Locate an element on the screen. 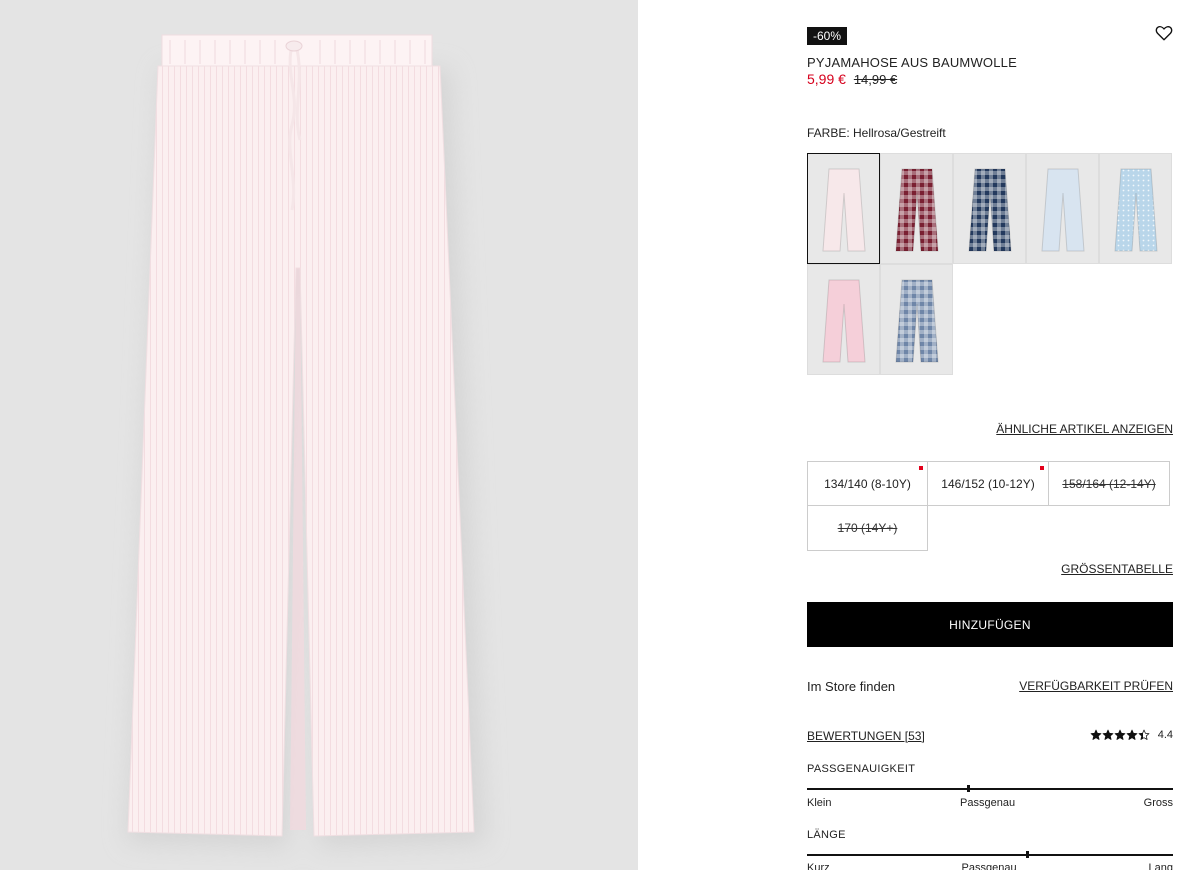  length-scale-labels: Kurz Passgenau Lang is located at coordinates (990, 866).